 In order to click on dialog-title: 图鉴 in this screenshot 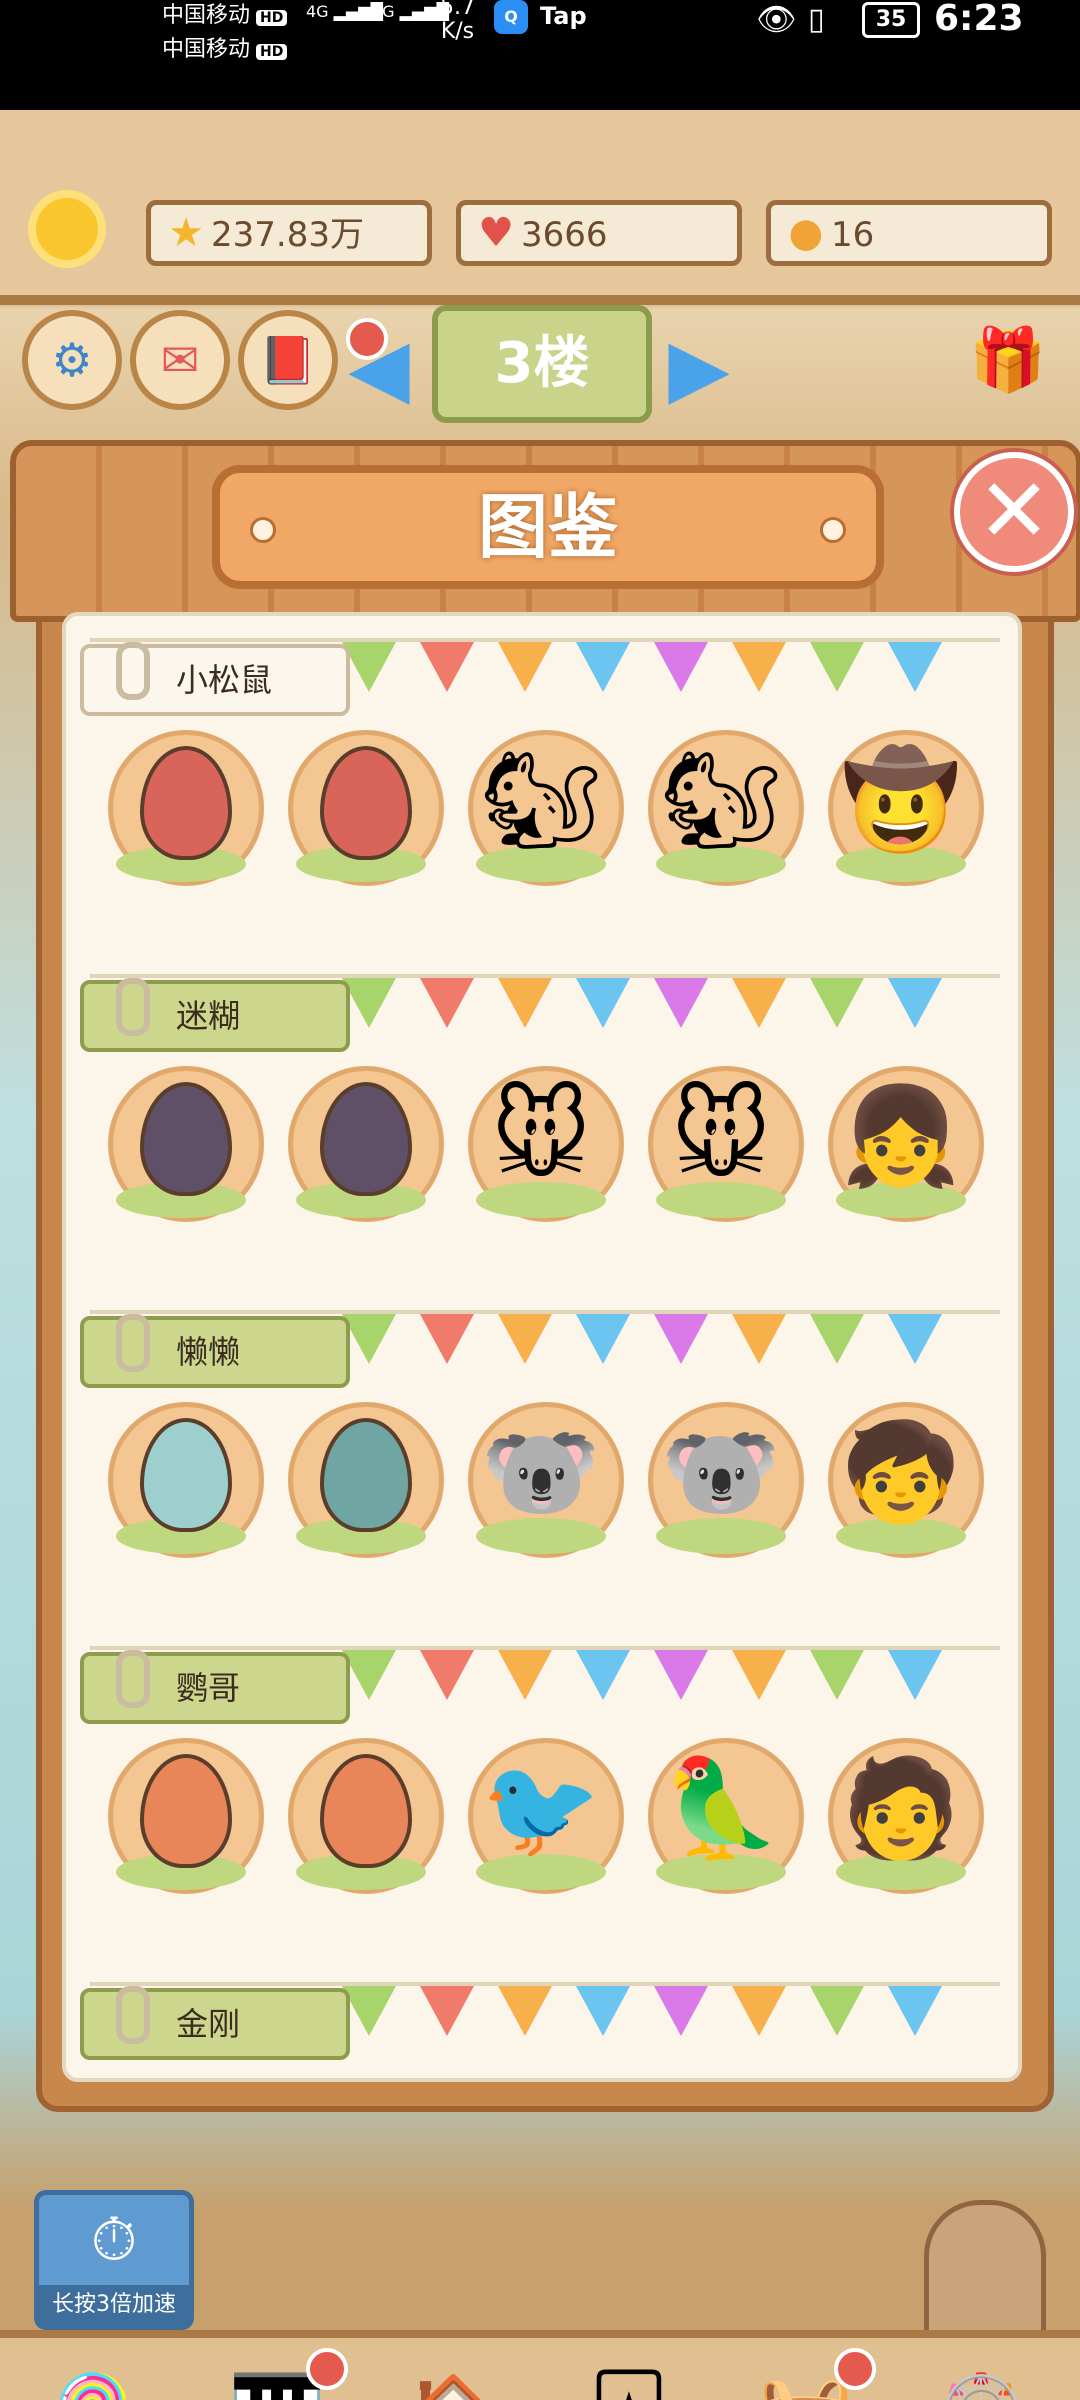, I will do `click(548, 527)`.